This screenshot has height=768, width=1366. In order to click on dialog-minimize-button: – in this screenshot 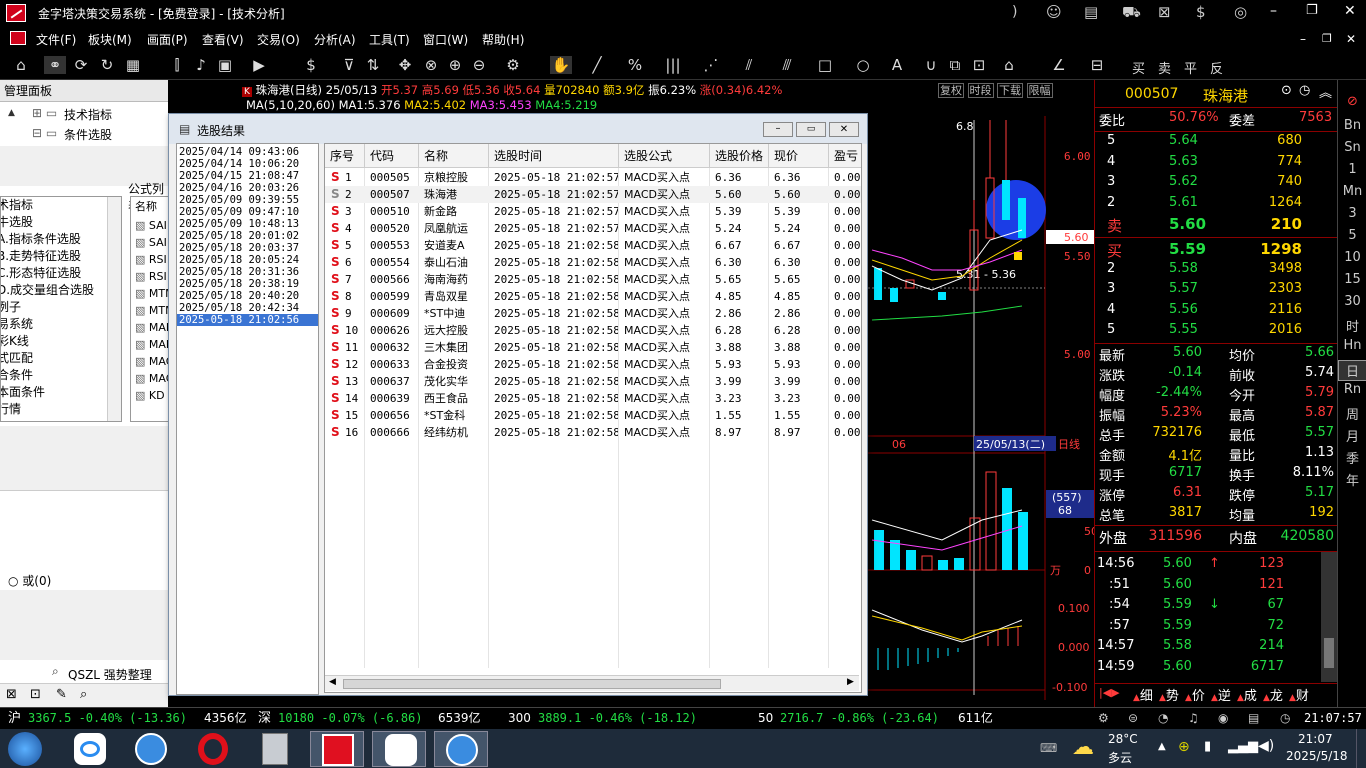, I will do `click(778, 129)`.